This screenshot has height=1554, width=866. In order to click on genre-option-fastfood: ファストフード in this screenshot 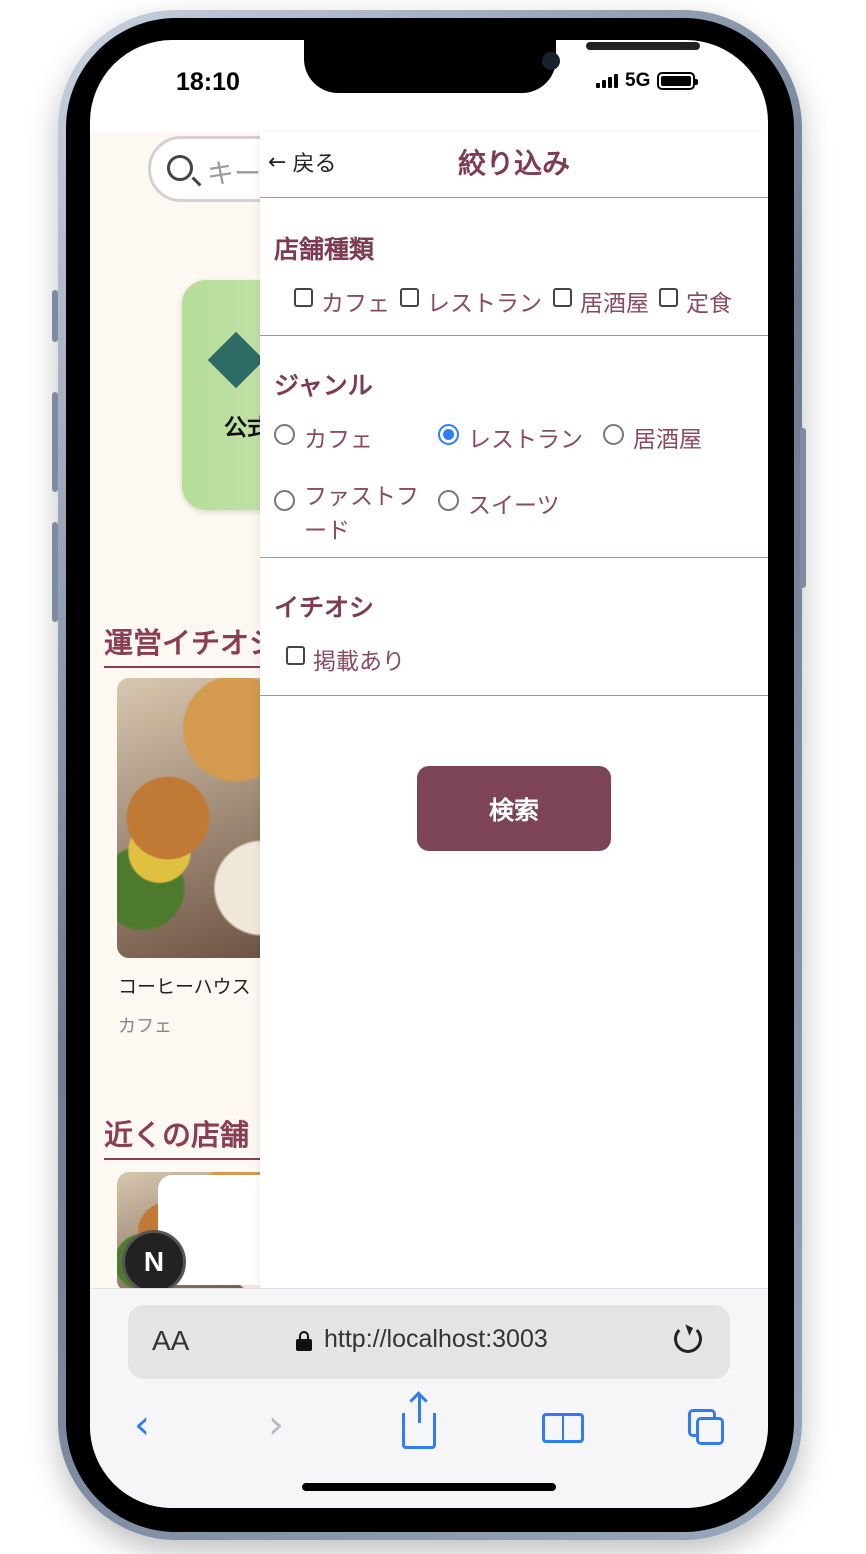, I will do `click(347, 516)`.